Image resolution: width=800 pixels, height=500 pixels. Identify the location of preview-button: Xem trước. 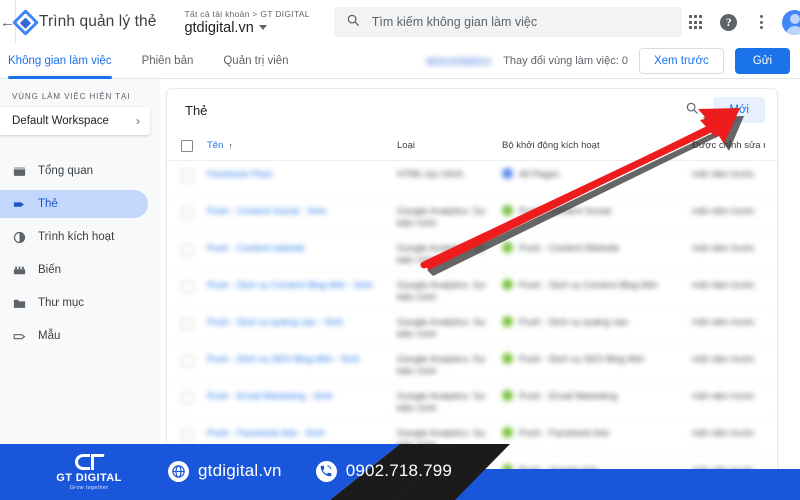
(681, 61).